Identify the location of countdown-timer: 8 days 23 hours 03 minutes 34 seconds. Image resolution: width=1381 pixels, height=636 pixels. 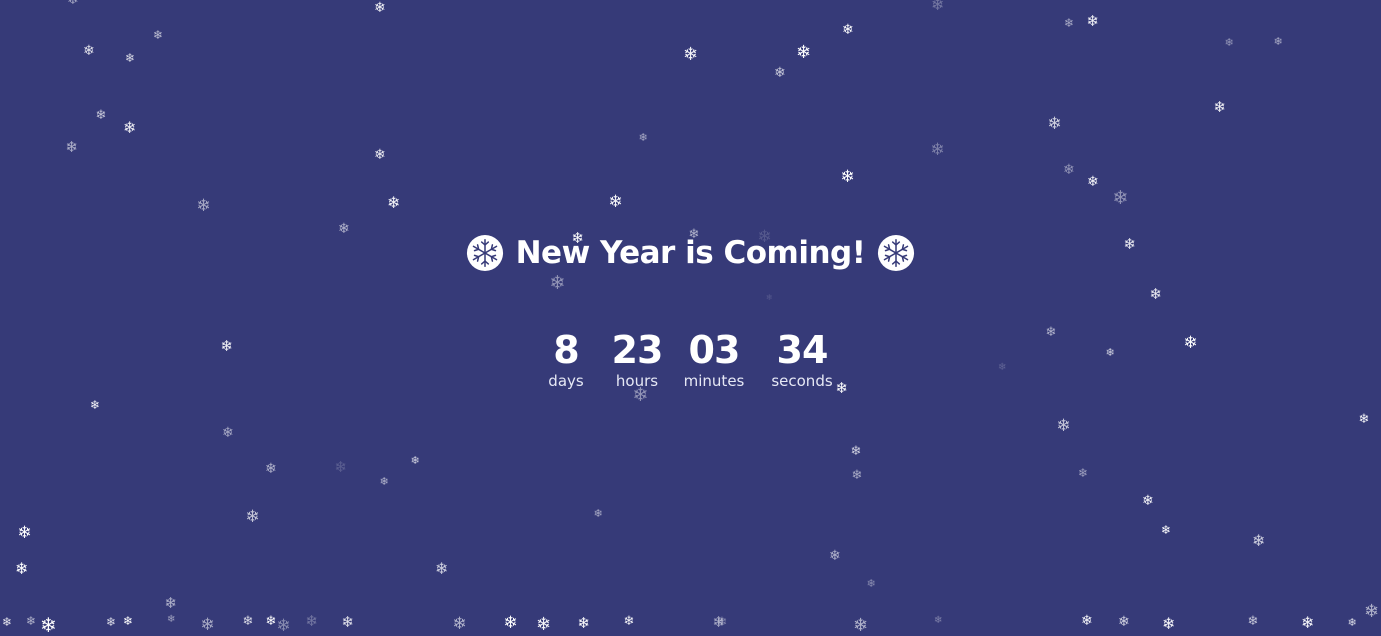
(690, 361).